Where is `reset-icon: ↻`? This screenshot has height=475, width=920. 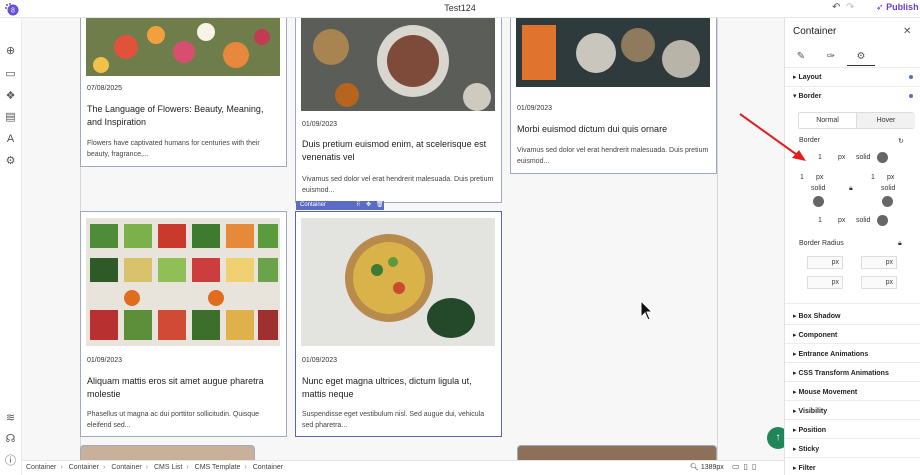 reset-icon: ↻ is located at coordinates (901, 141).